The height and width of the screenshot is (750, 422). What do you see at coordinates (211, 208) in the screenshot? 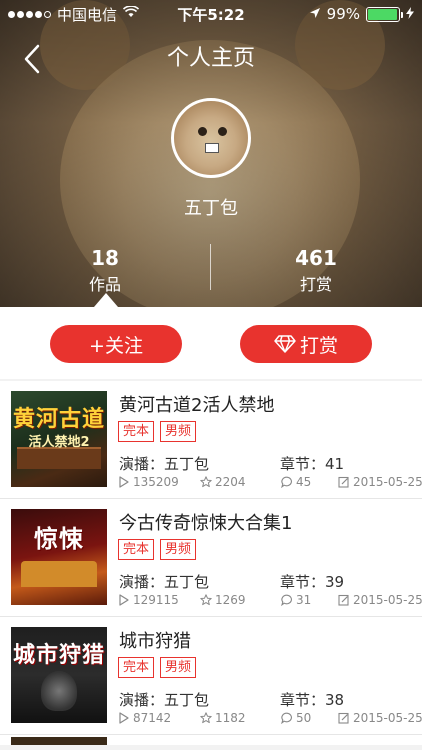
I see `username: 五丁包` at bounding box center [211, 208].